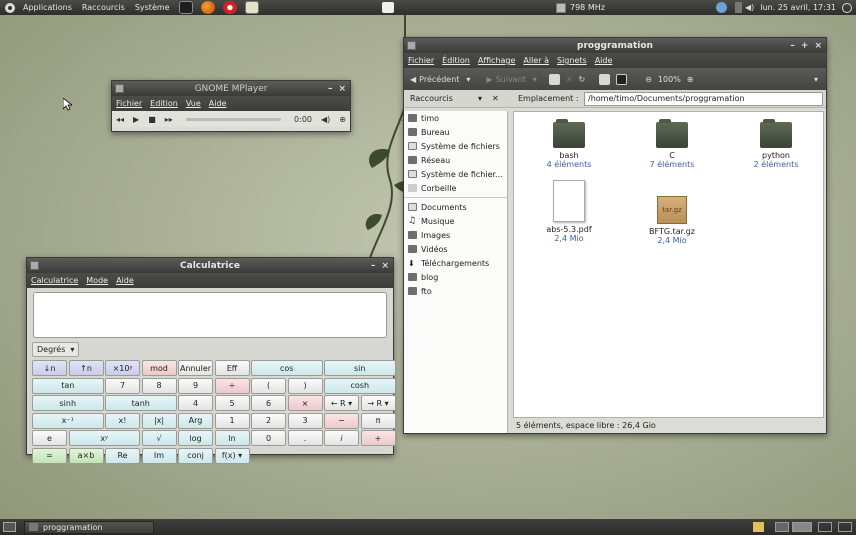  I want to click on file-item-python: python 2 éléments, so click(776, 144).